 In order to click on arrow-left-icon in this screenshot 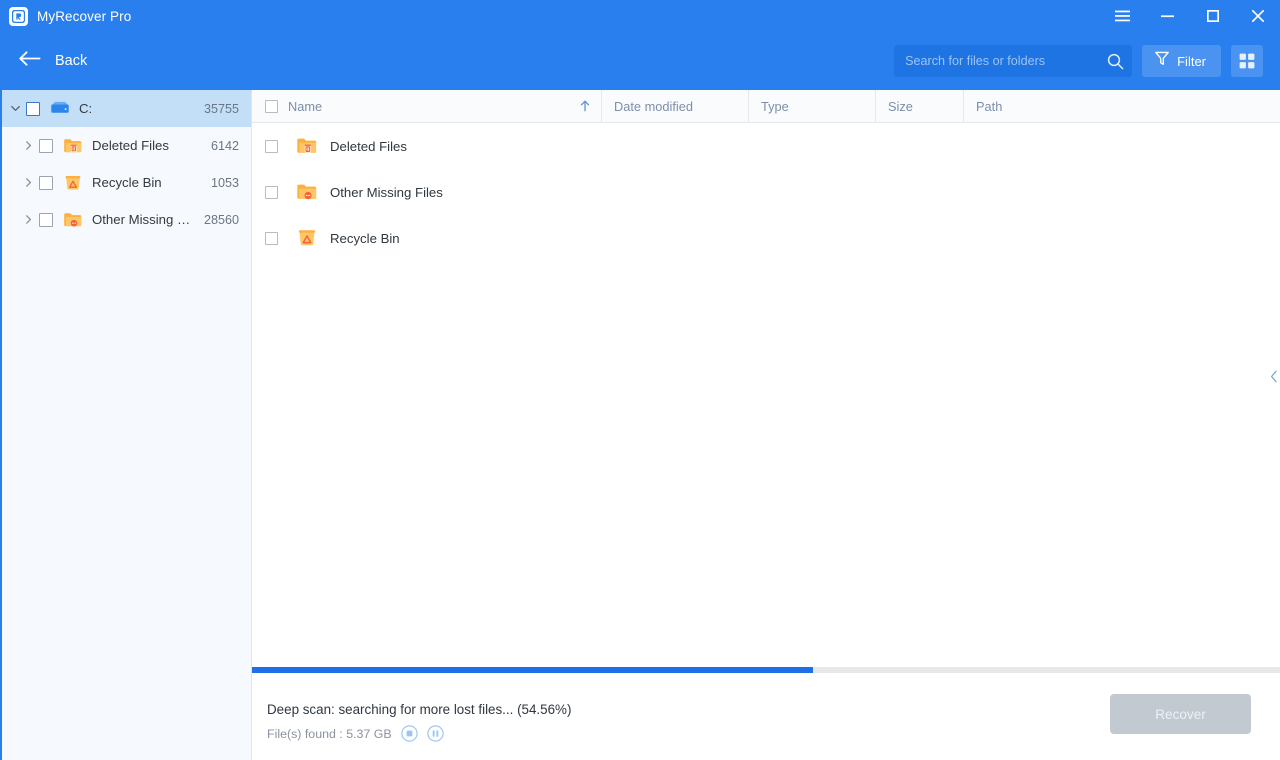, I will do `click(30, 61)`.